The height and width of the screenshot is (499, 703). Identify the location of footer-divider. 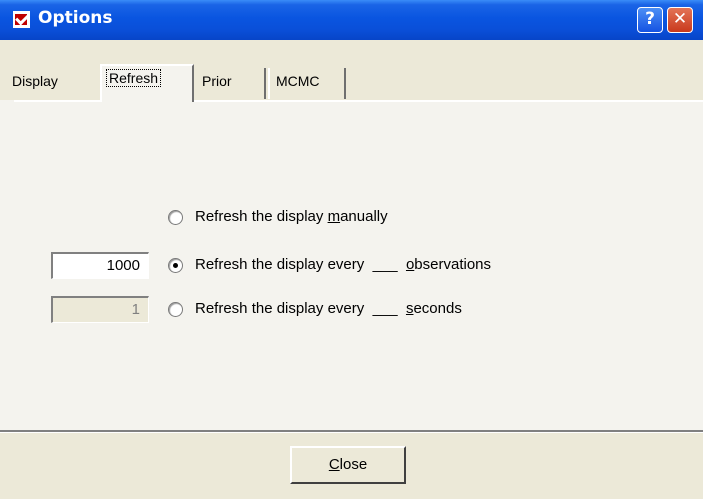
(351, 431).